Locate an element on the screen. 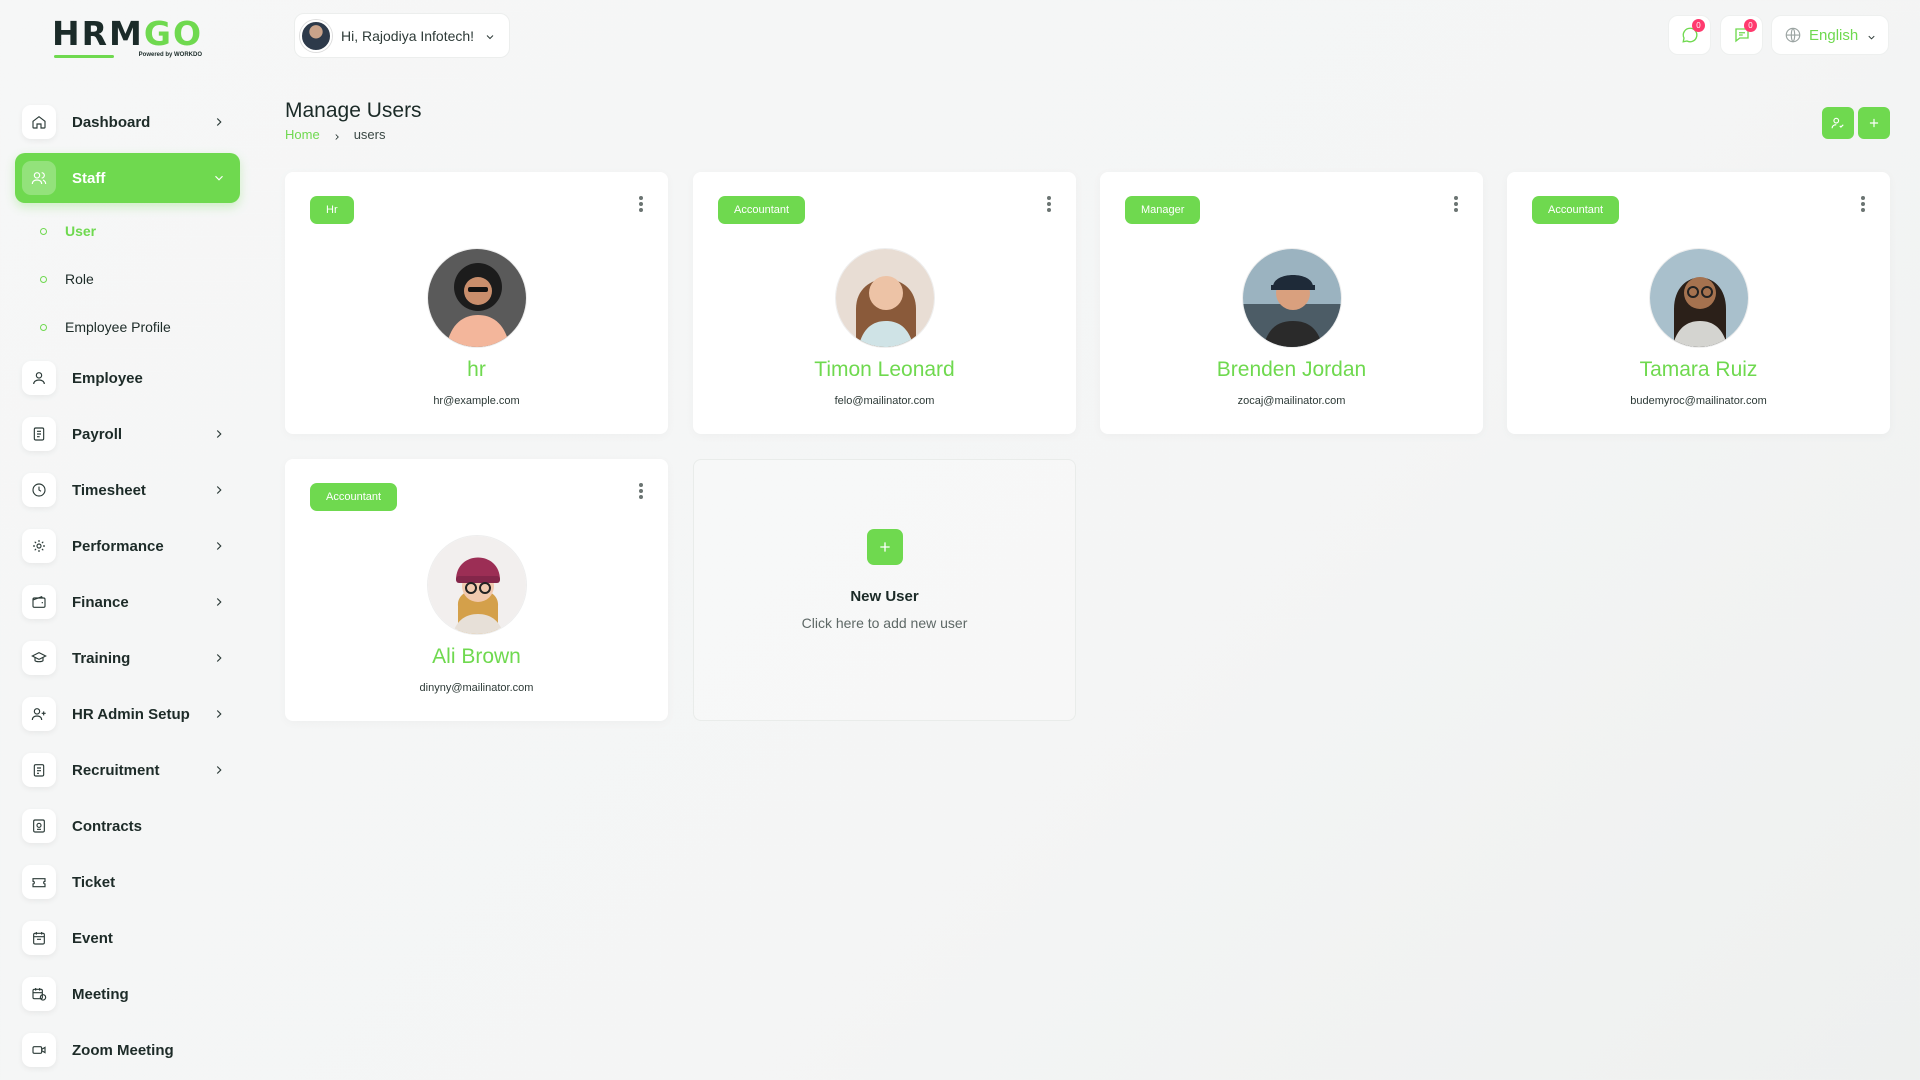  sidebar-item-performance: Performance is located at coordinates (127, 546).